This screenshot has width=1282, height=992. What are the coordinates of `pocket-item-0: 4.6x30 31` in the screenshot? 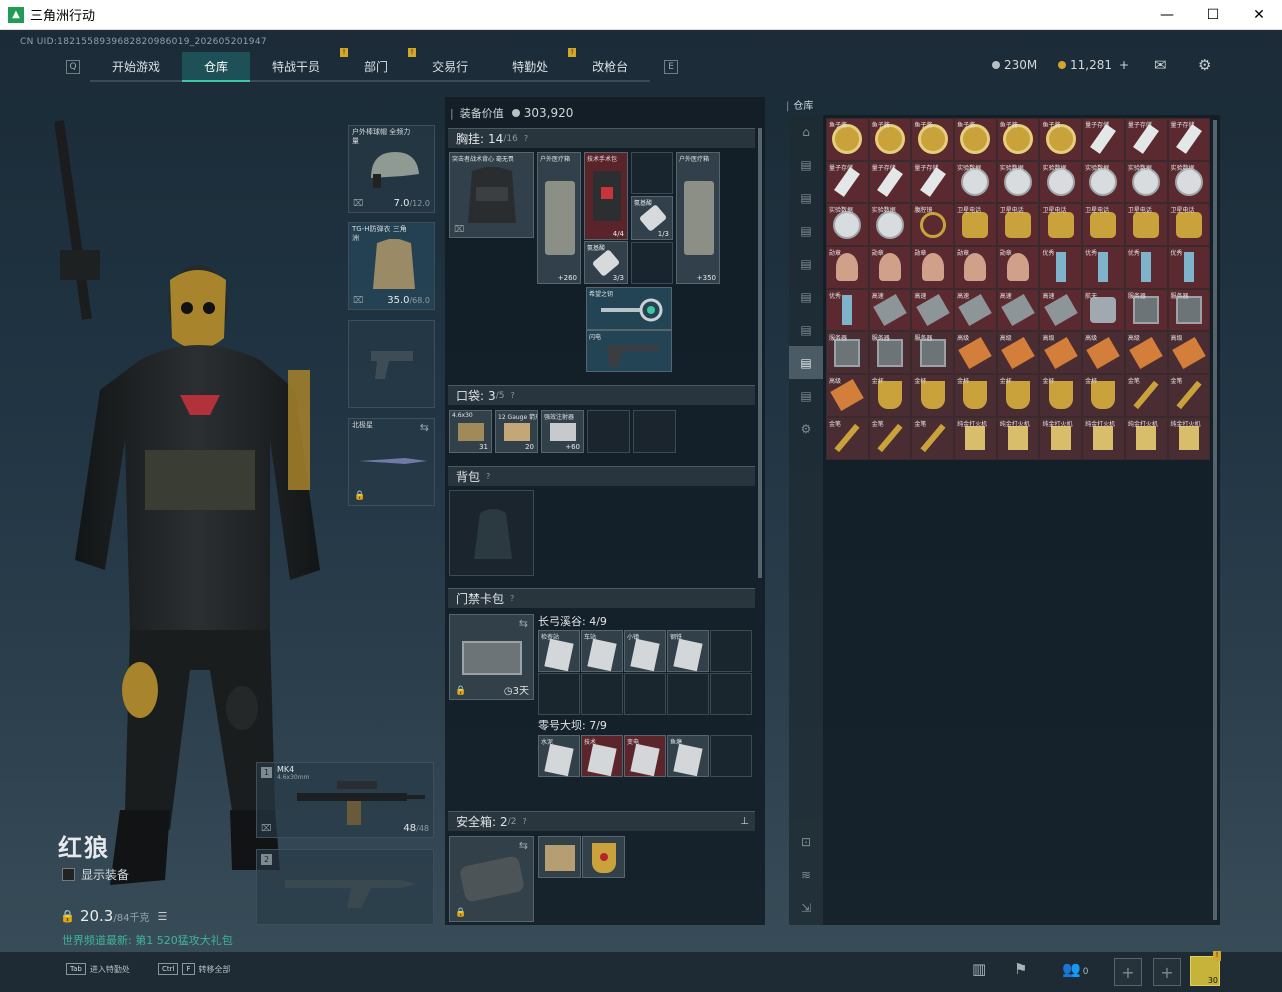 It's located at (470, 431).